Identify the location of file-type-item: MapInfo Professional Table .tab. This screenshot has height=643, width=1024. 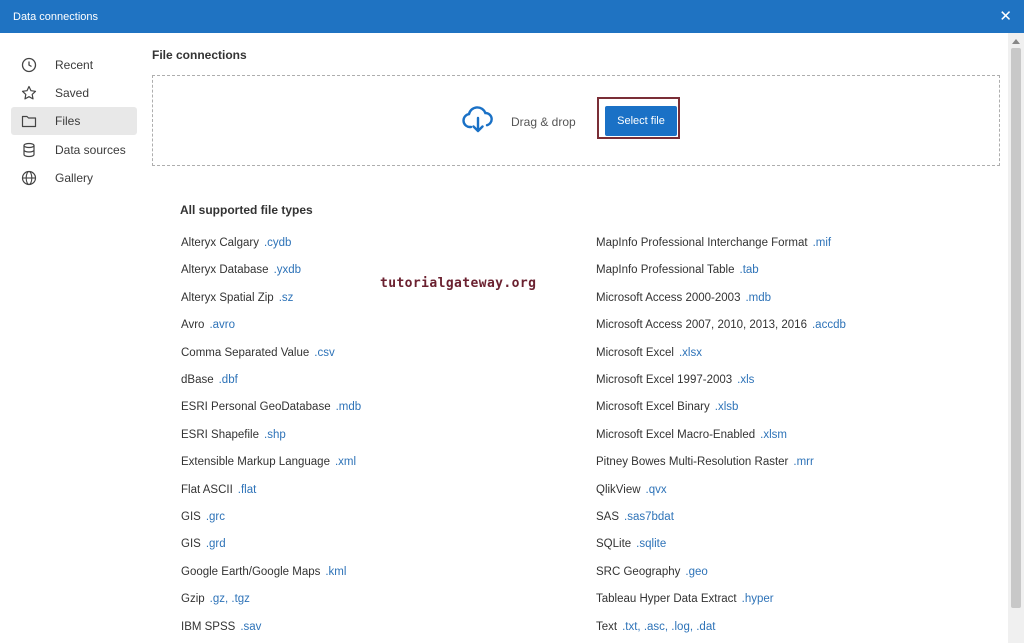
(677, 270).